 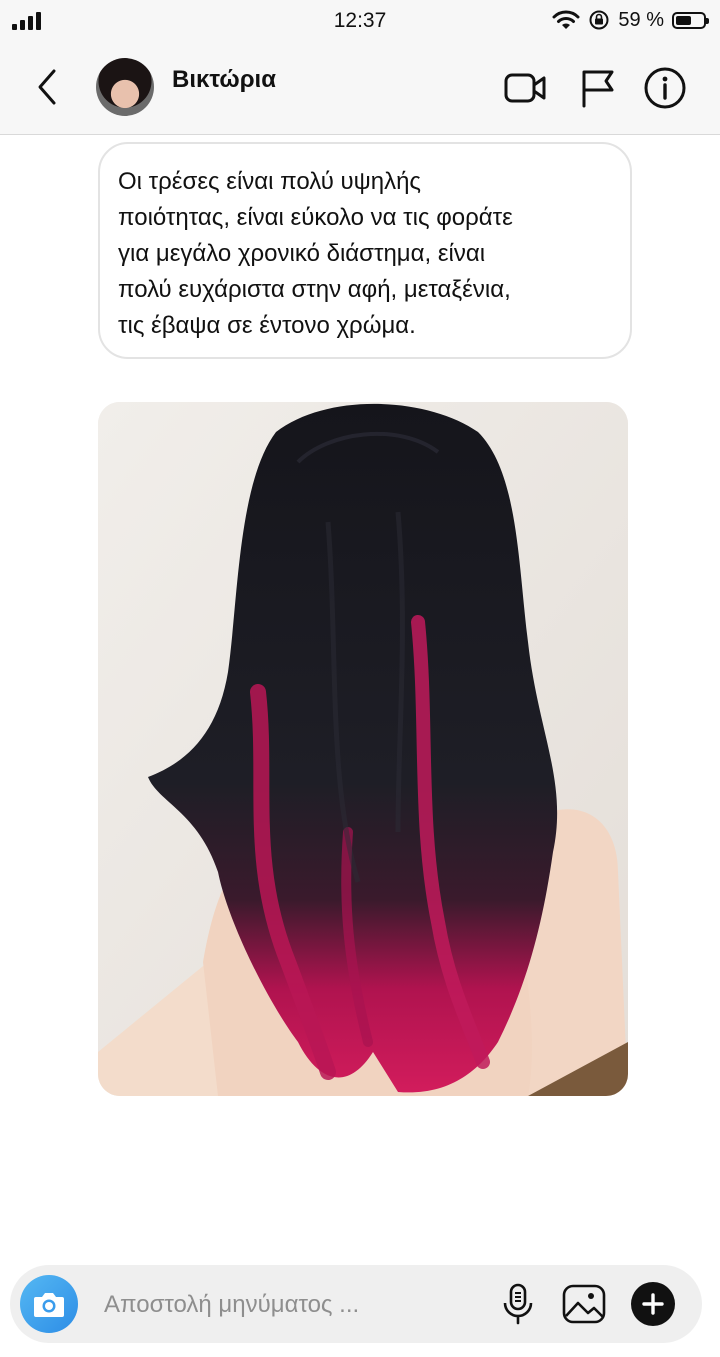 I want to click on info-icon, so click(x=665, y=88).